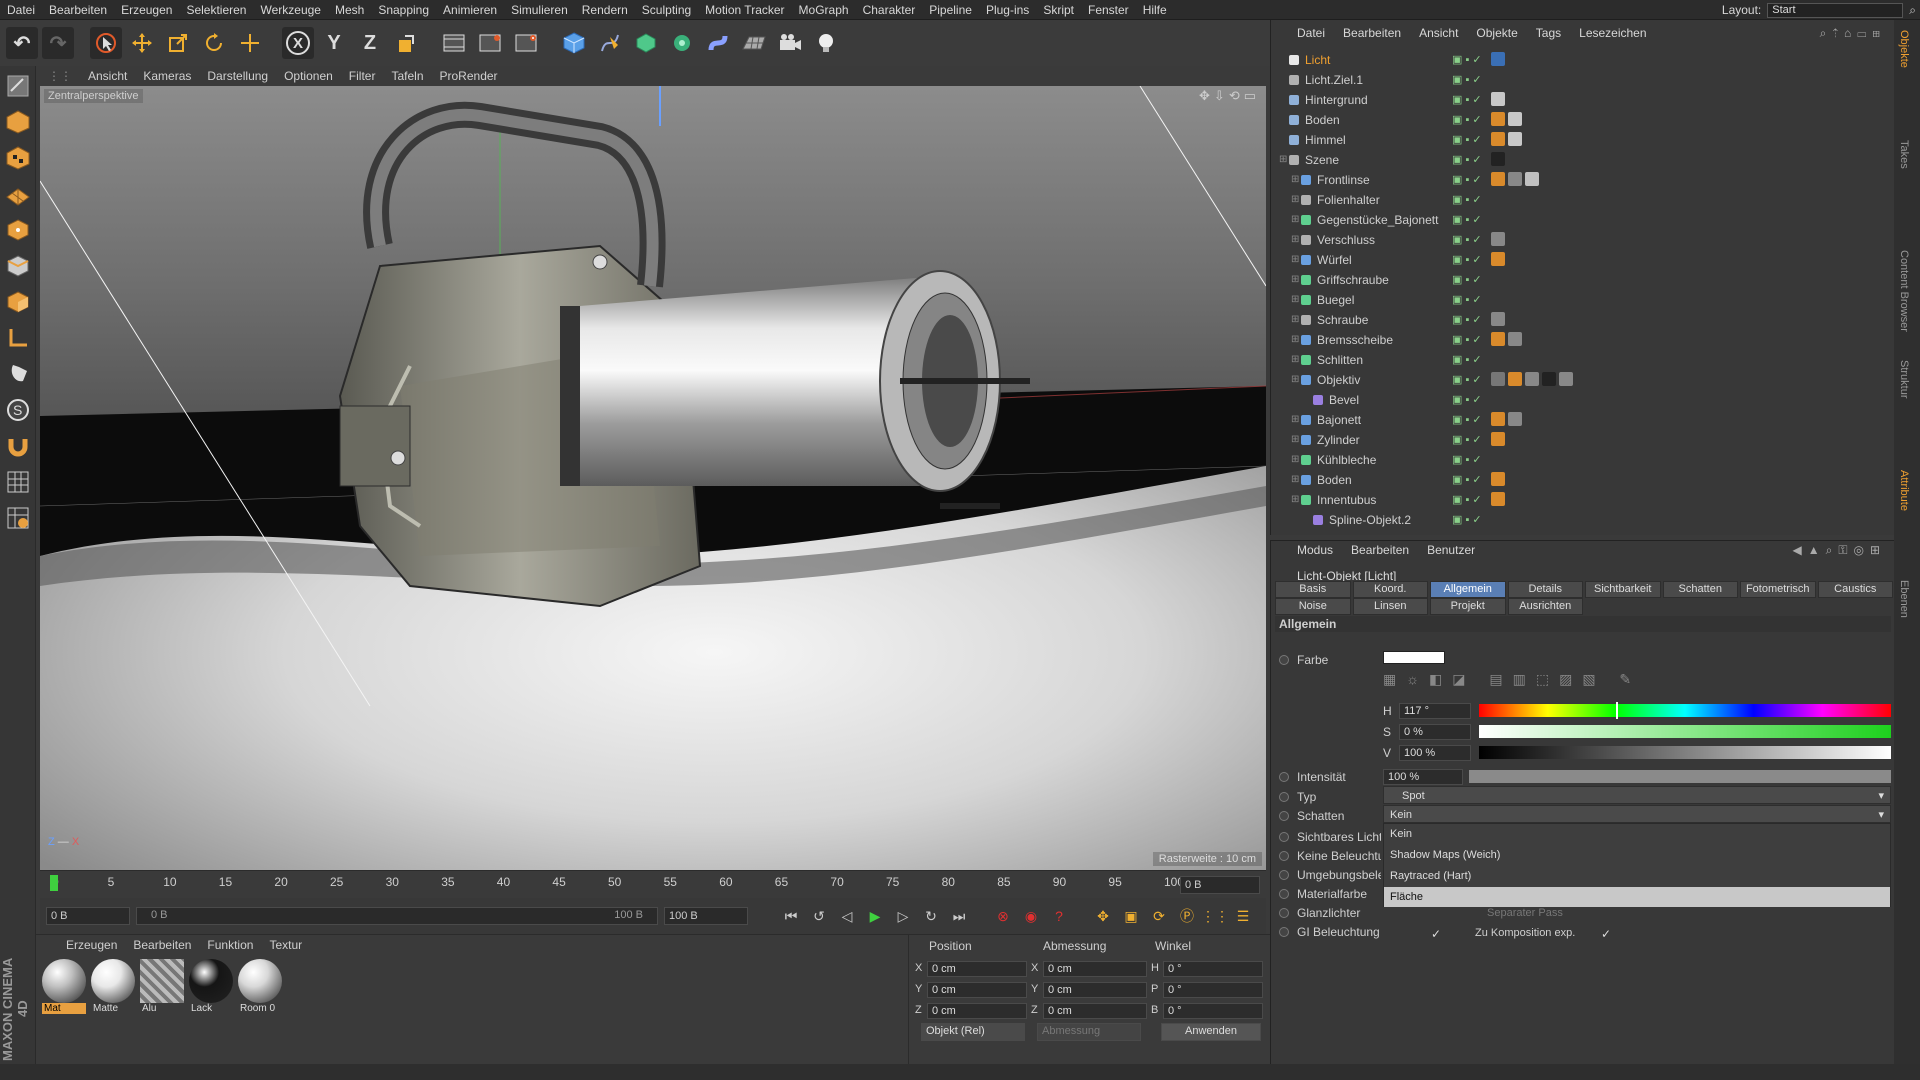 This screenshot has height=1080, width=1920. What do you see at coordinates (1451, 550) in the screenshot?
I see `attribute-menu-item: Benutzer` at bounding box center [1451, 550].